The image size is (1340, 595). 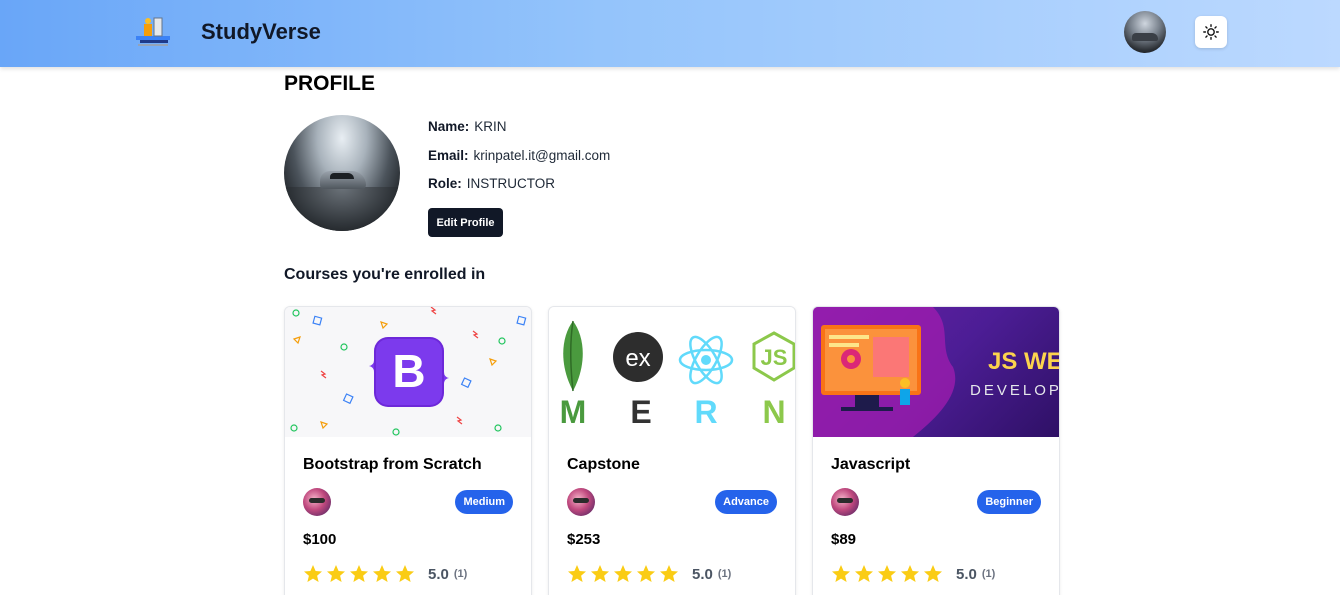 I want to click on sun-icon, so click(x=1211, y=32).